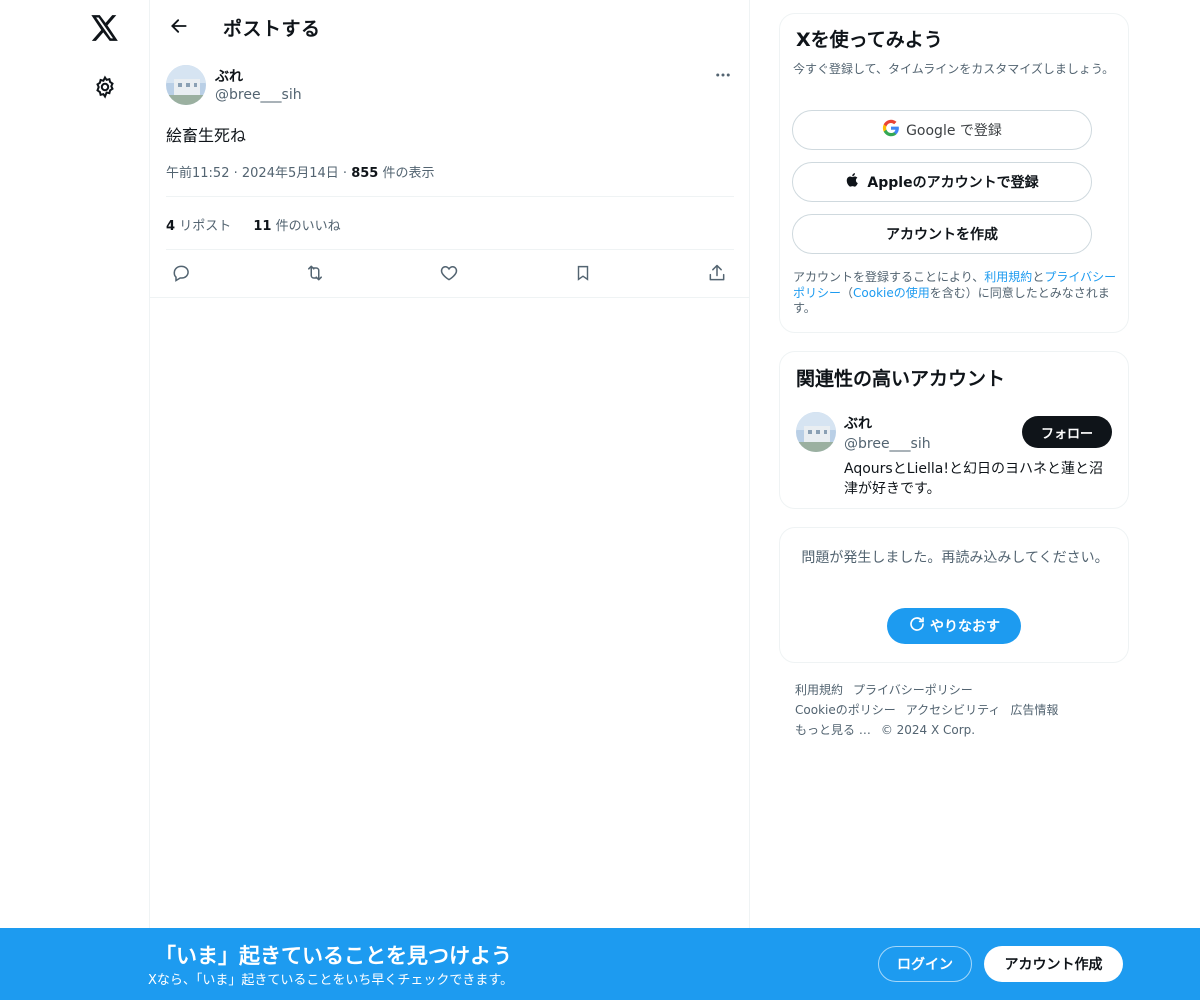 The height and width of the screenshot is (1000, 1200). I want to click on relevant-account-name: ぶれ, so click(858, 423).